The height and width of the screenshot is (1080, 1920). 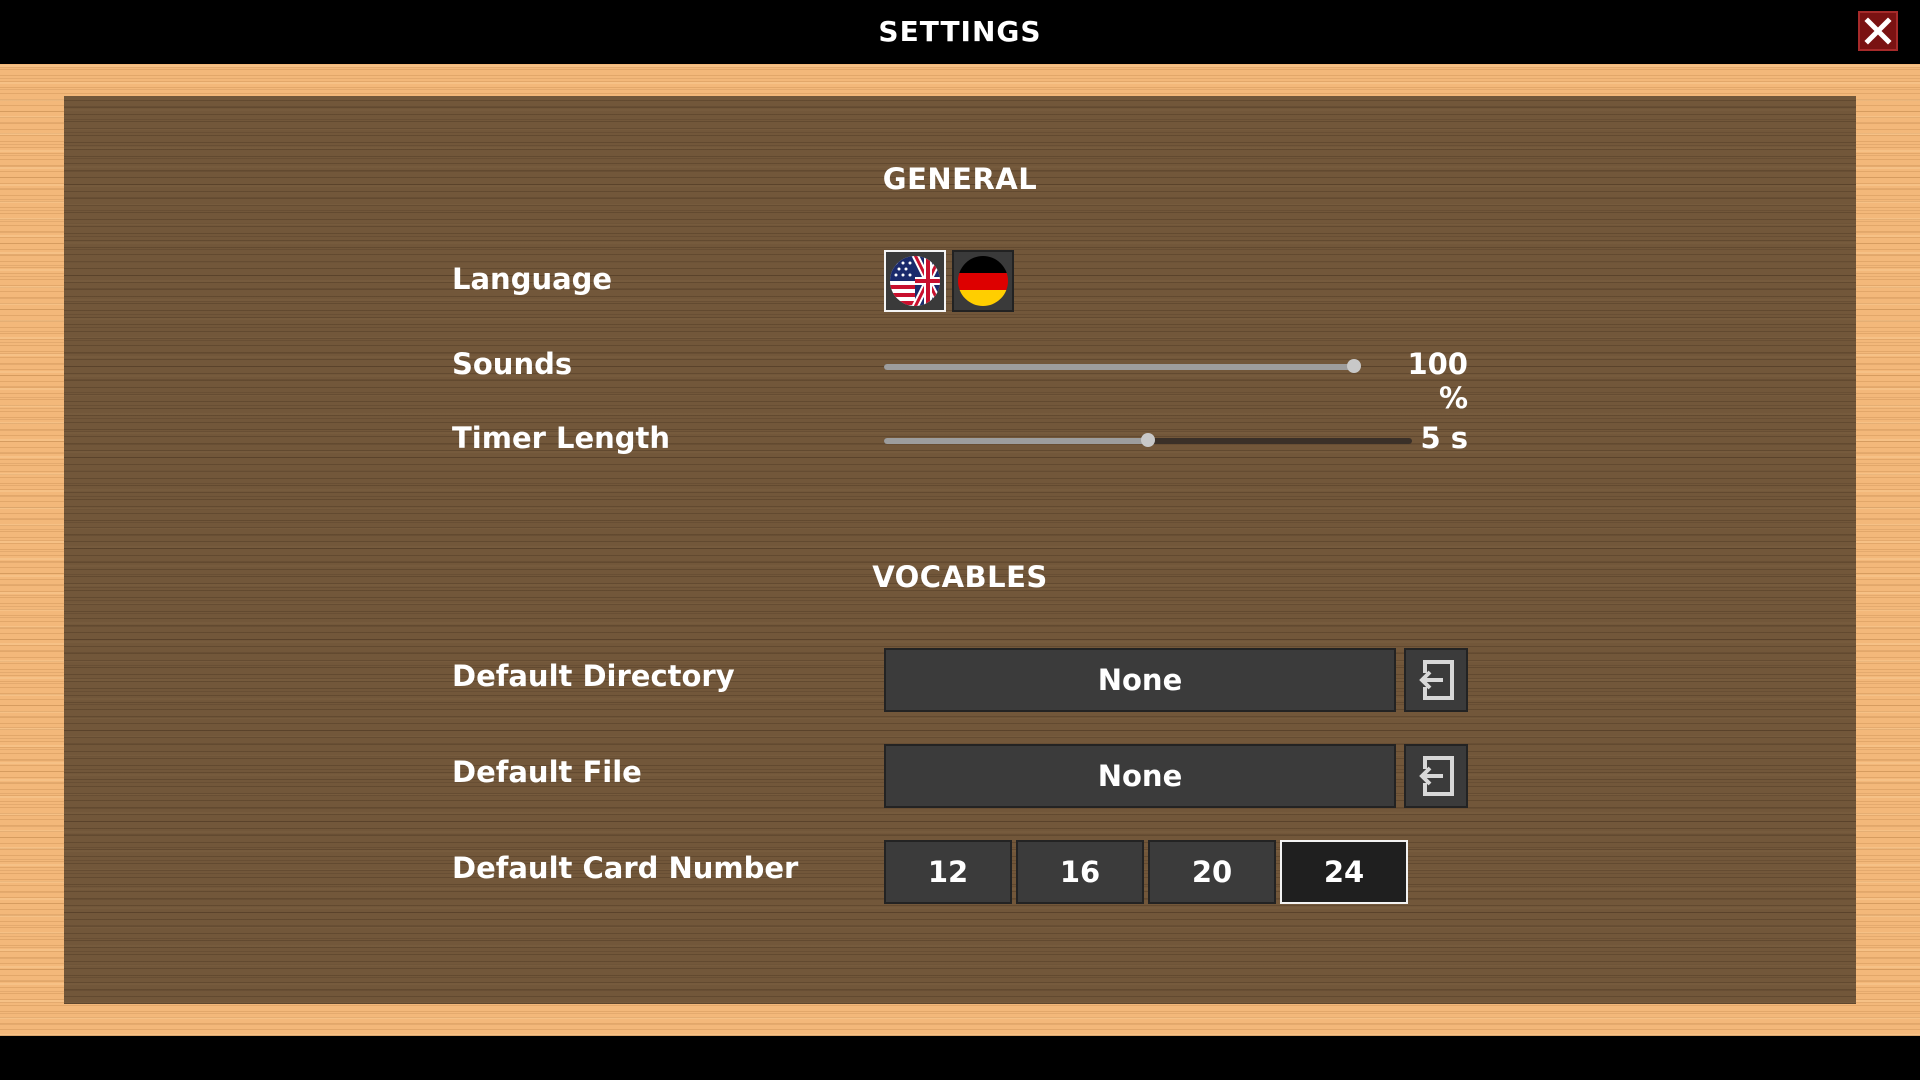 I want to click on timer-length-slider-fill, so click(x=1016, y=441).